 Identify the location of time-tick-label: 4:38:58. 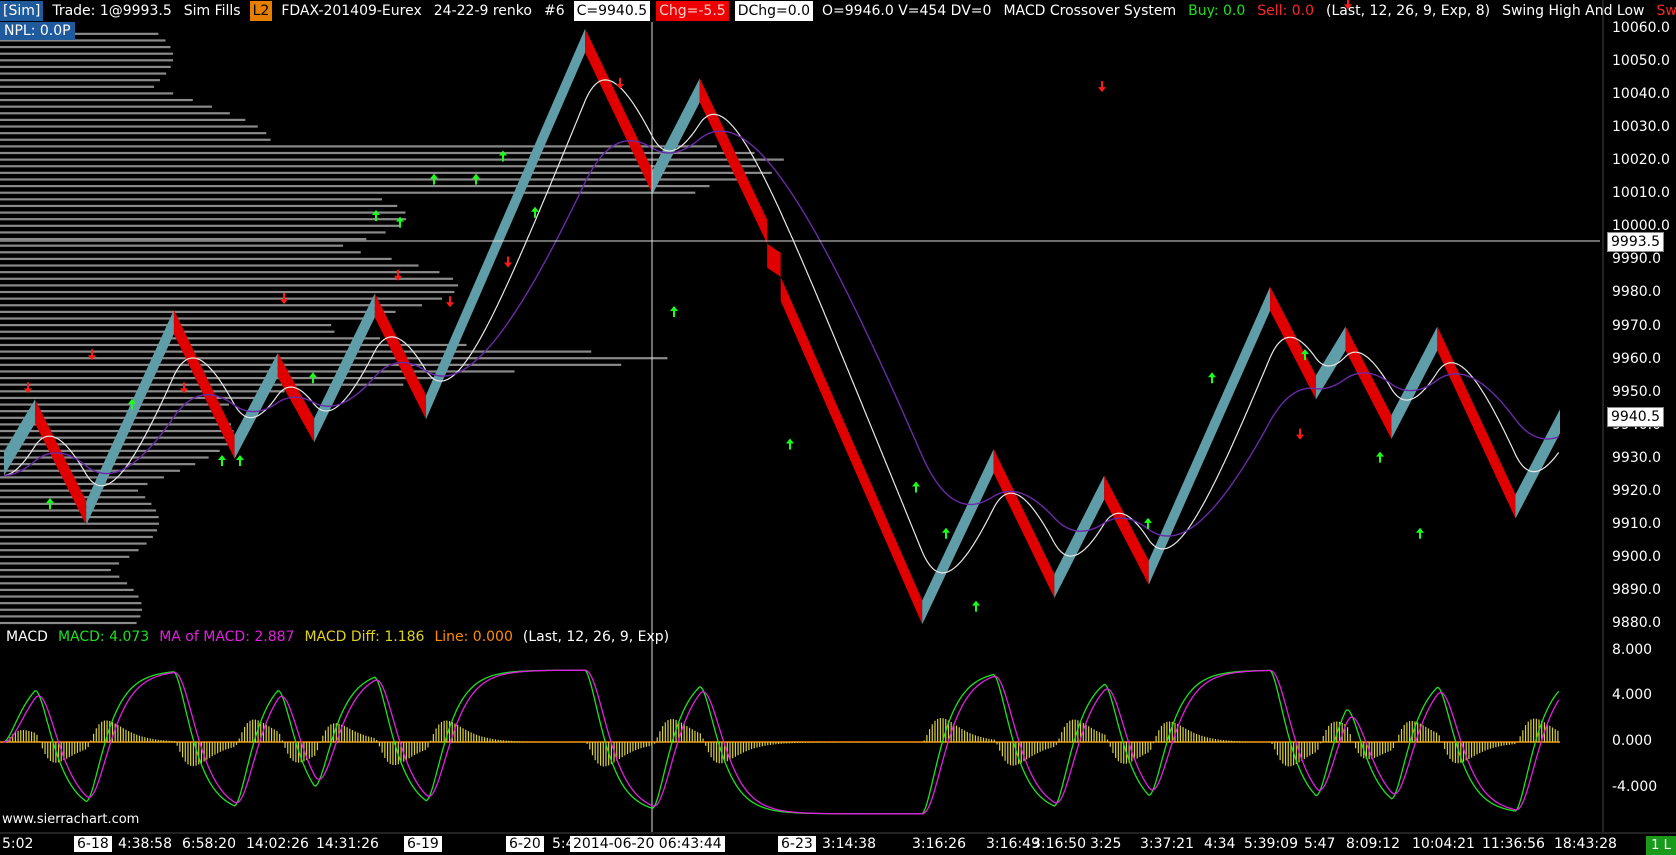
(145, 844).